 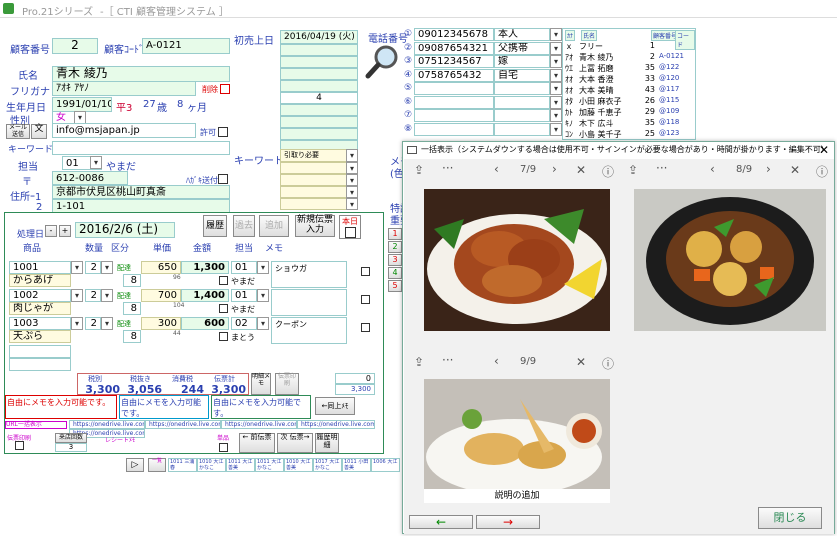 What do you see at coordinates (125, 230) in the screenshot?
I see `process-date-field: 2016/2/6 (土)` at bounding box center [125, 230].